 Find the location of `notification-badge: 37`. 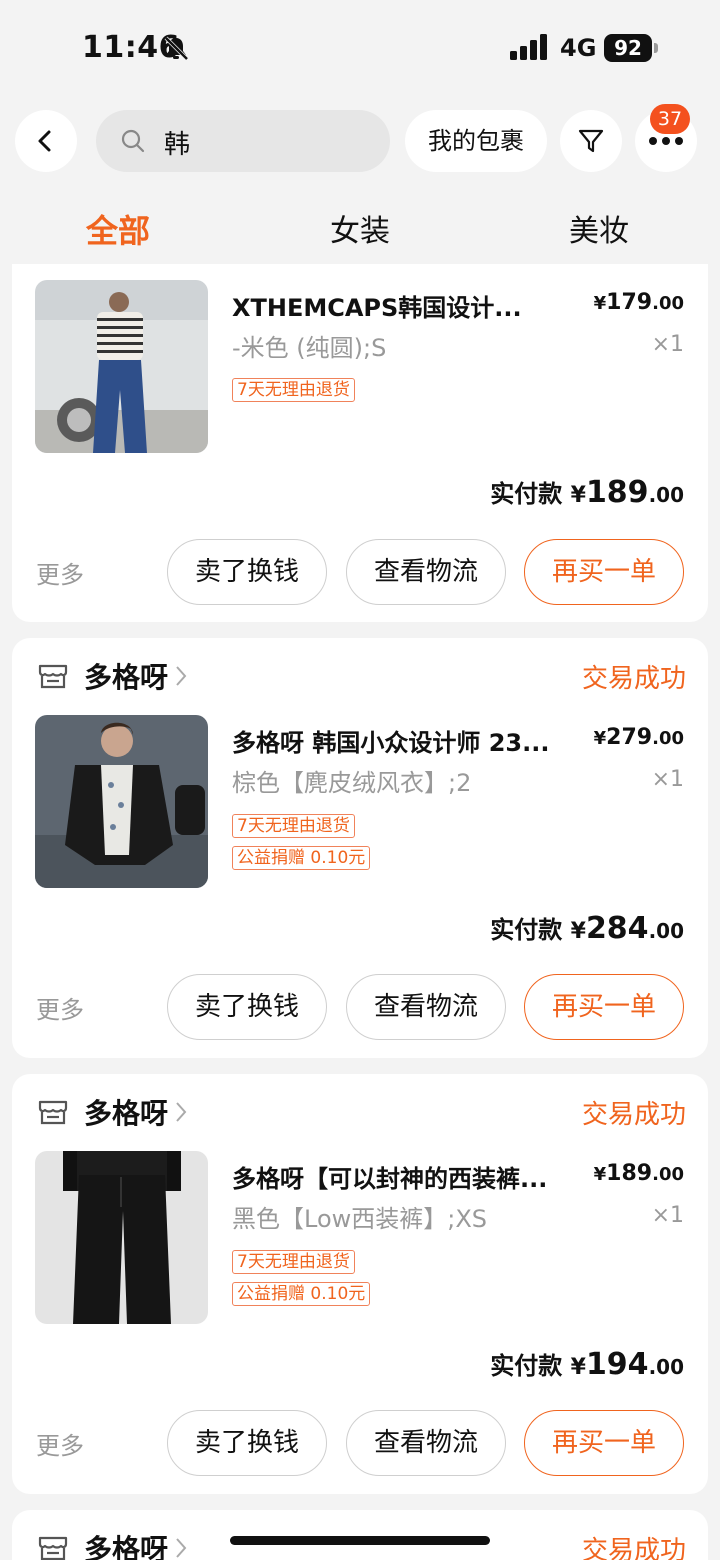

notification-badge: 37 is located at coordinates (670, 119).